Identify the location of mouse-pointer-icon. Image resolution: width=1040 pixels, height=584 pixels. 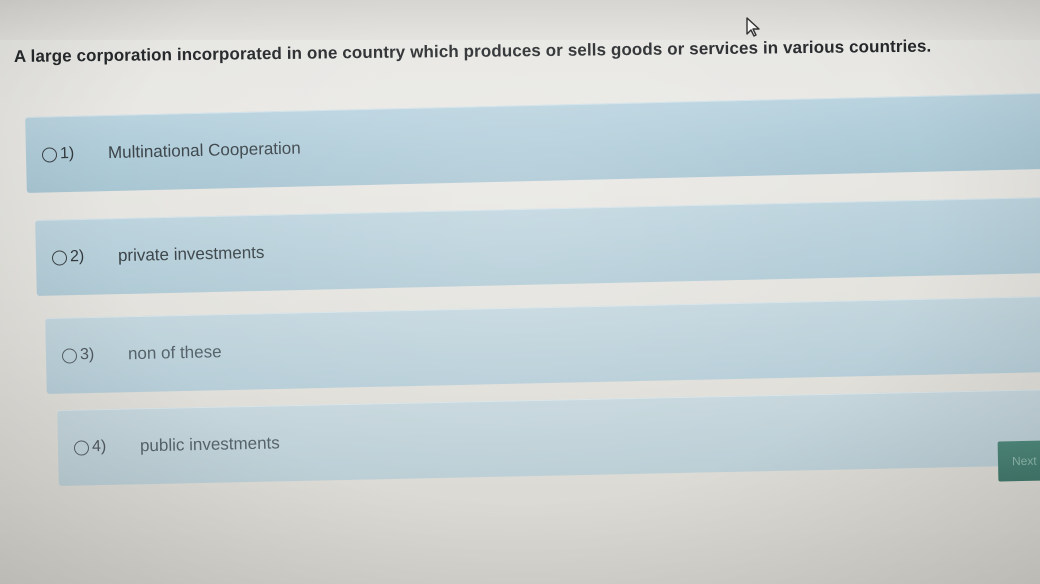
(753, 27).